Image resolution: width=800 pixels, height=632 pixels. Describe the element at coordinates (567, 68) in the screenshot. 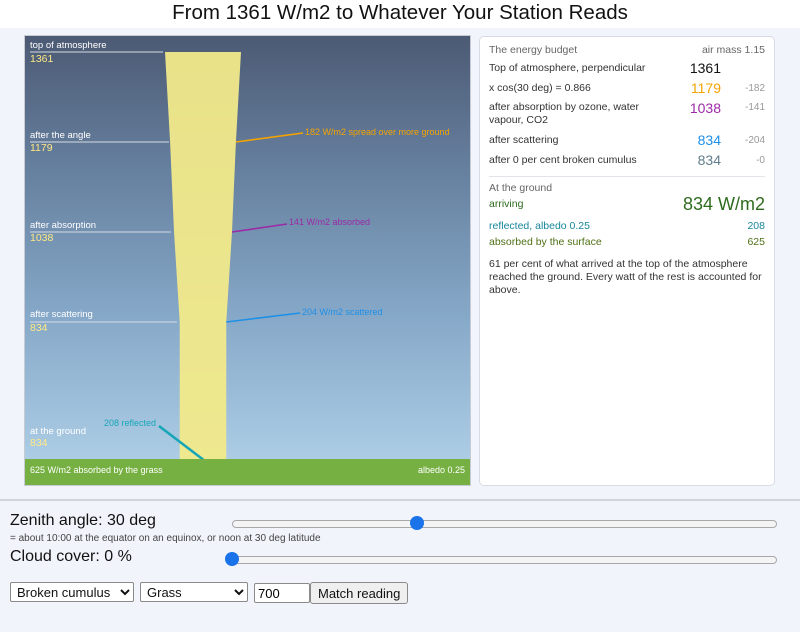

I see `budget-row-label: Top of atmosphere, perpendicular` at that location.